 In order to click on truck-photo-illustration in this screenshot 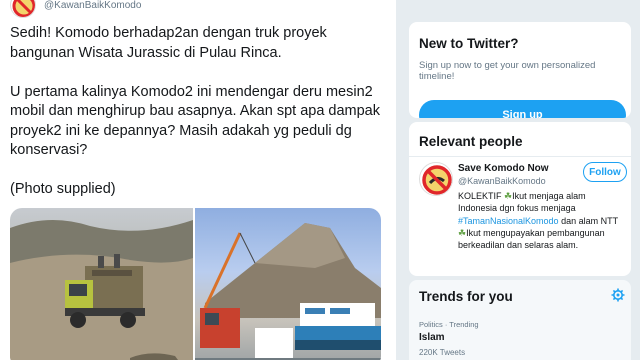, I will do `click(101, 289)`.